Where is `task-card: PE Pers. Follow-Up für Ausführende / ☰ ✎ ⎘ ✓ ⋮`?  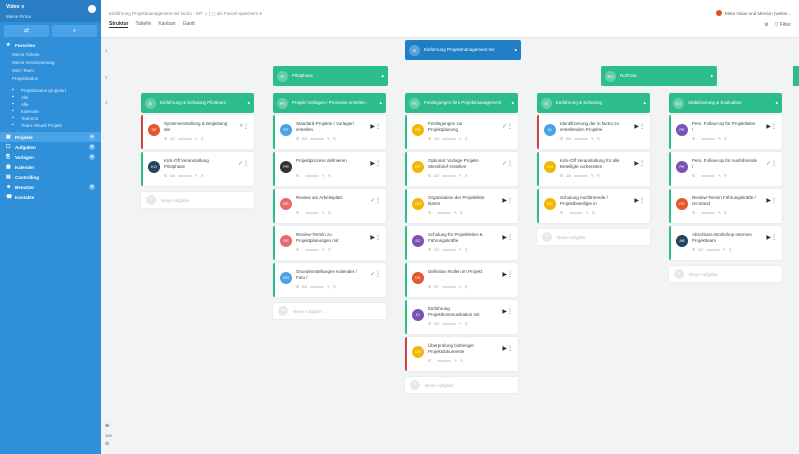
task-card: PE Pers. Follow-Up für Ausführende / ☰ ✎ ⎘ ✓ ⋮ is located at coordinates (725, 169).